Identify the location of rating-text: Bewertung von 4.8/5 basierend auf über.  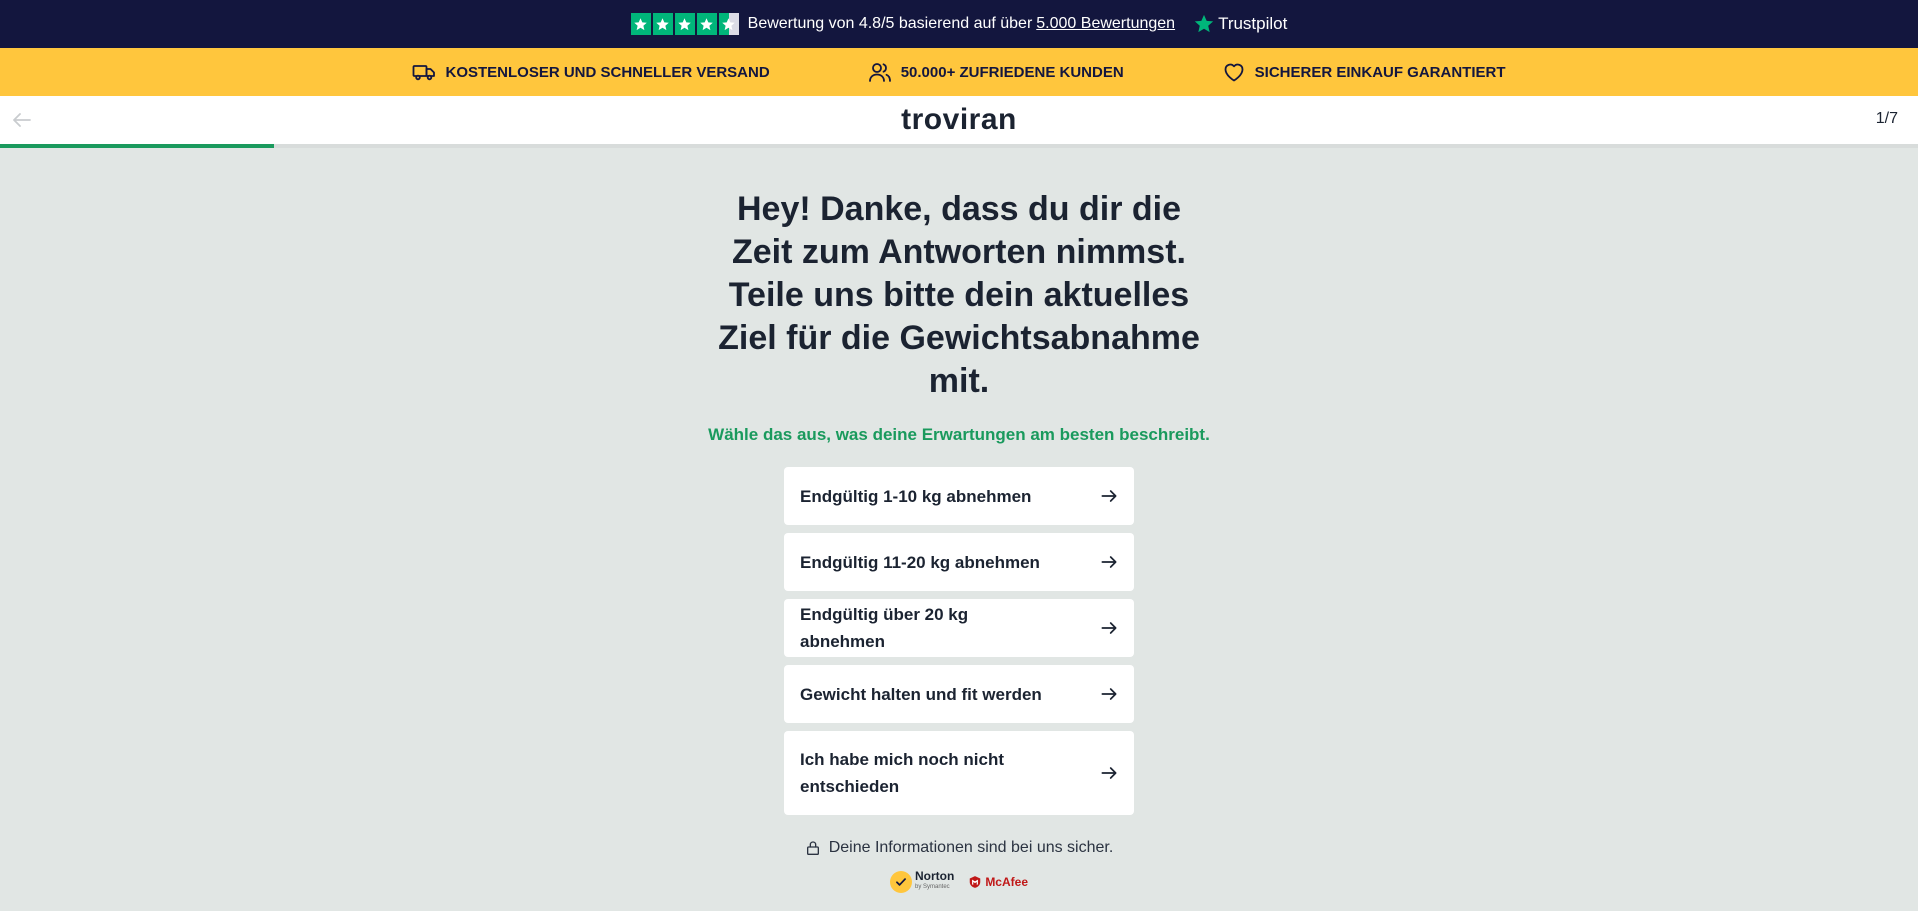
(890, 23).